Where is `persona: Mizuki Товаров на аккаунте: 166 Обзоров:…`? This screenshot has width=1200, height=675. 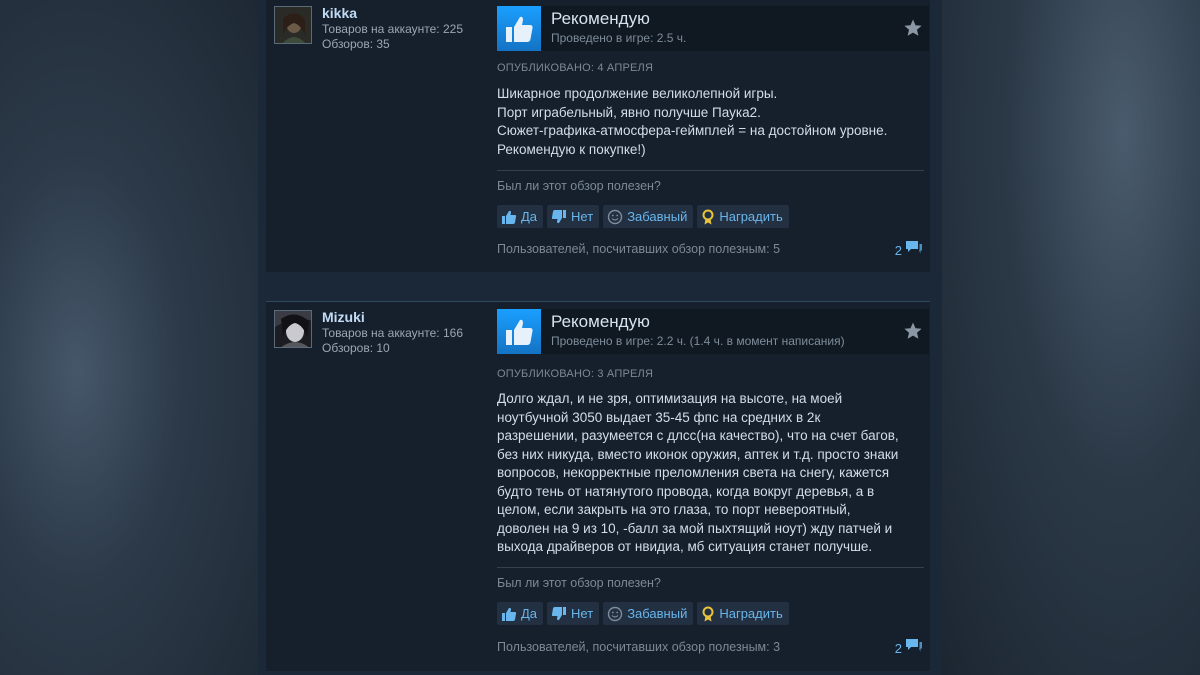 persona: Mizuki Товаров на аккаунте: 166 Обзоров:… is located at coordinates (412, 332).